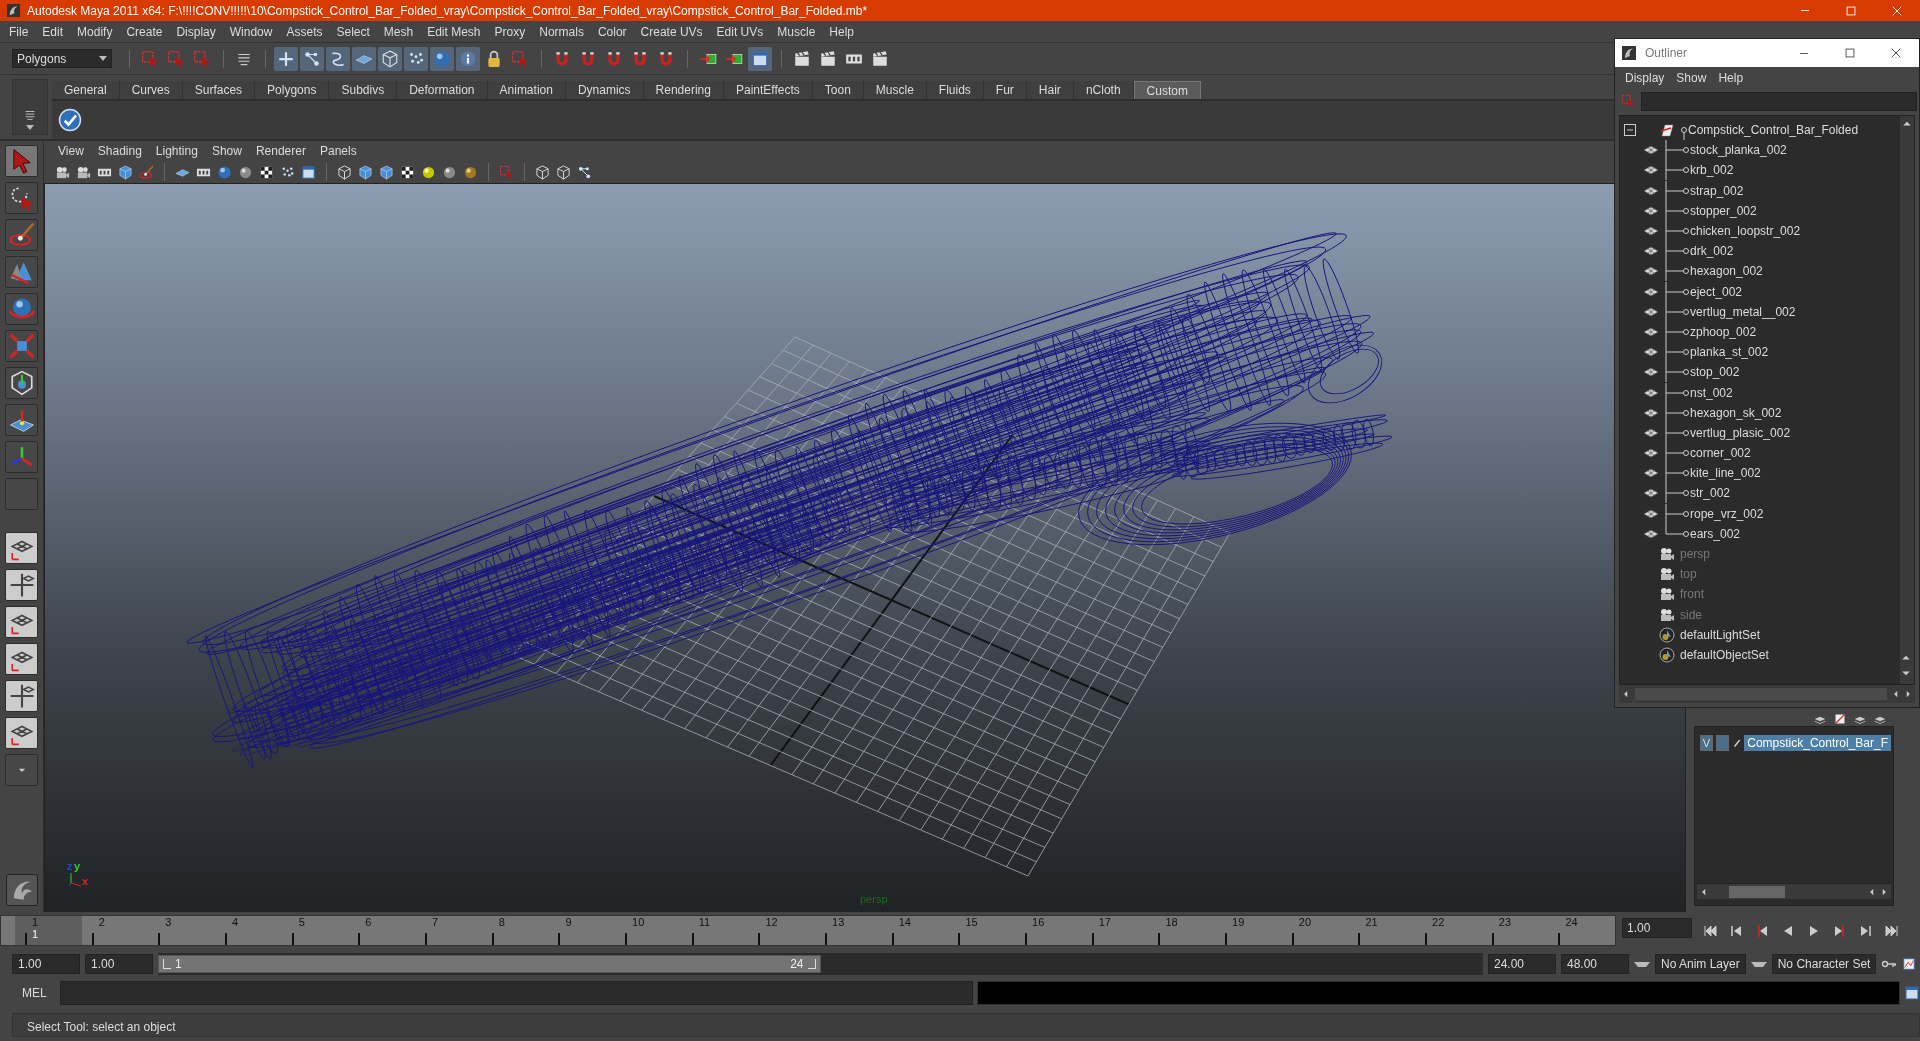 This screenshot has width=1920, height=1041. I want to click on mode-dropdown: Polygons, so click(62, 58).